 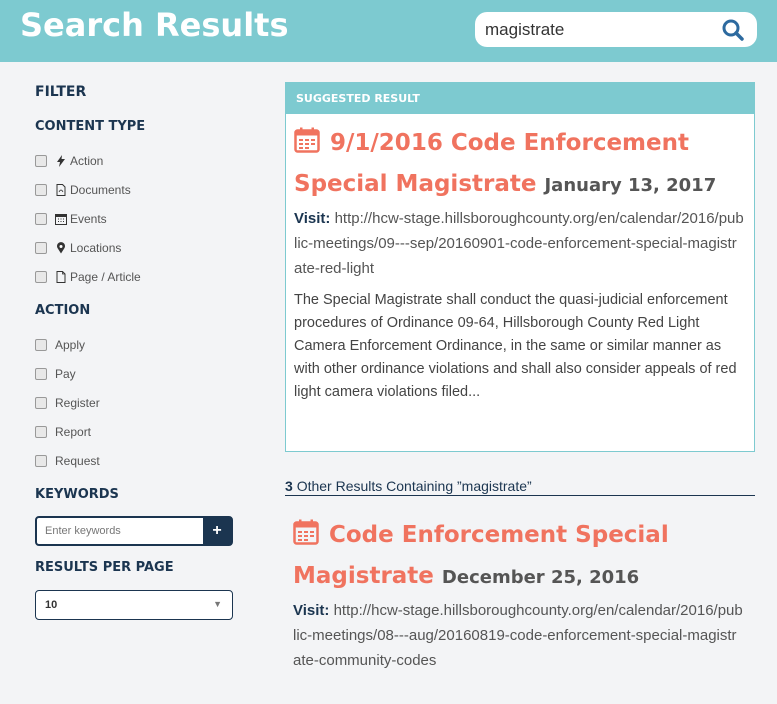 What do you see at coordinates (289, 486) in the screenshot?
I see `other-results-count: 3` at bounding box center [289, 486].